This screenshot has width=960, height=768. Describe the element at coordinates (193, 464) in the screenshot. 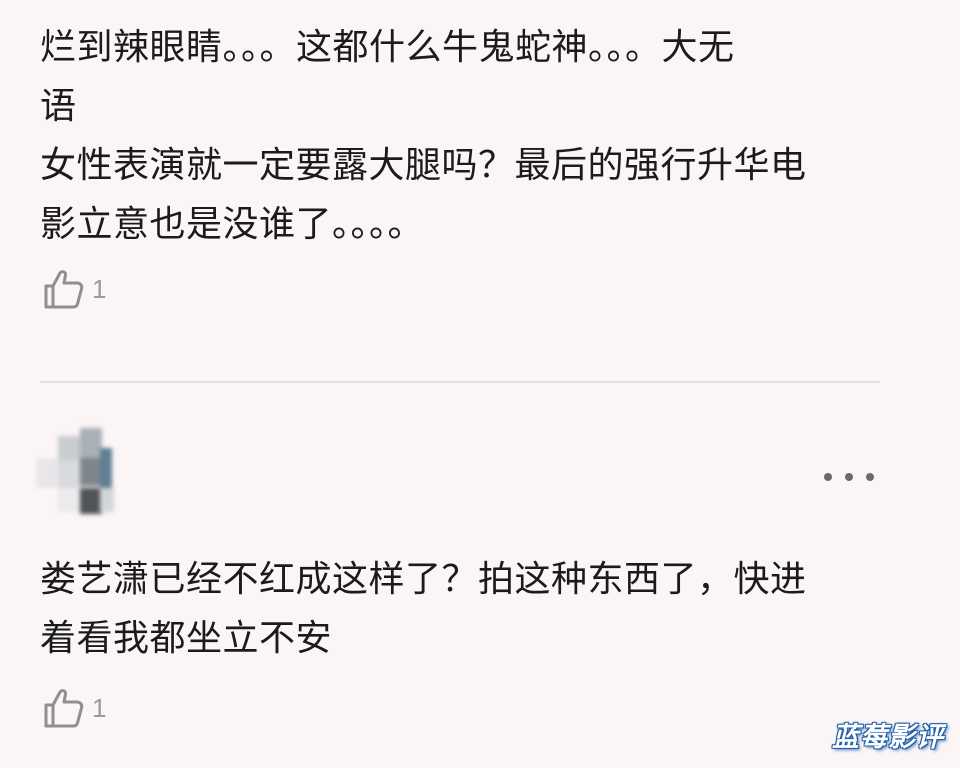

I see `author-name` at that location.